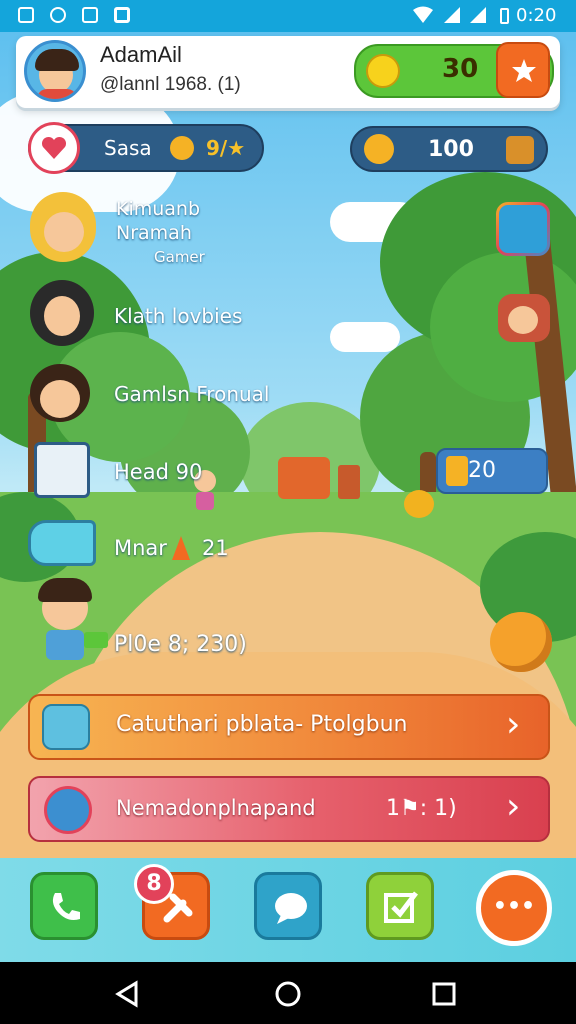  Describe the element at coordinates (521, 642) in the screenshot. I see `orange-critter` at that location.